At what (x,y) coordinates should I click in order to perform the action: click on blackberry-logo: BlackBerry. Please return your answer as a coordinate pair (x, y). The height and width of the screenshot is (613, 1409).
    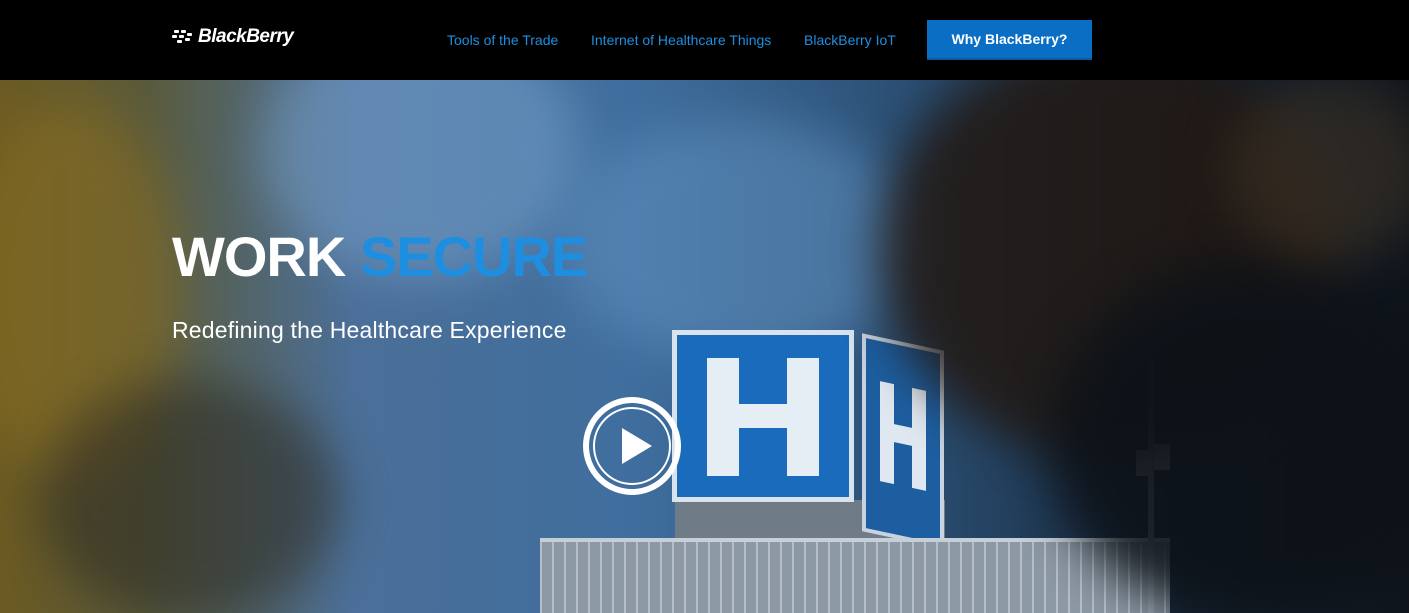
    Looking at the image, I should click on (233, 37).